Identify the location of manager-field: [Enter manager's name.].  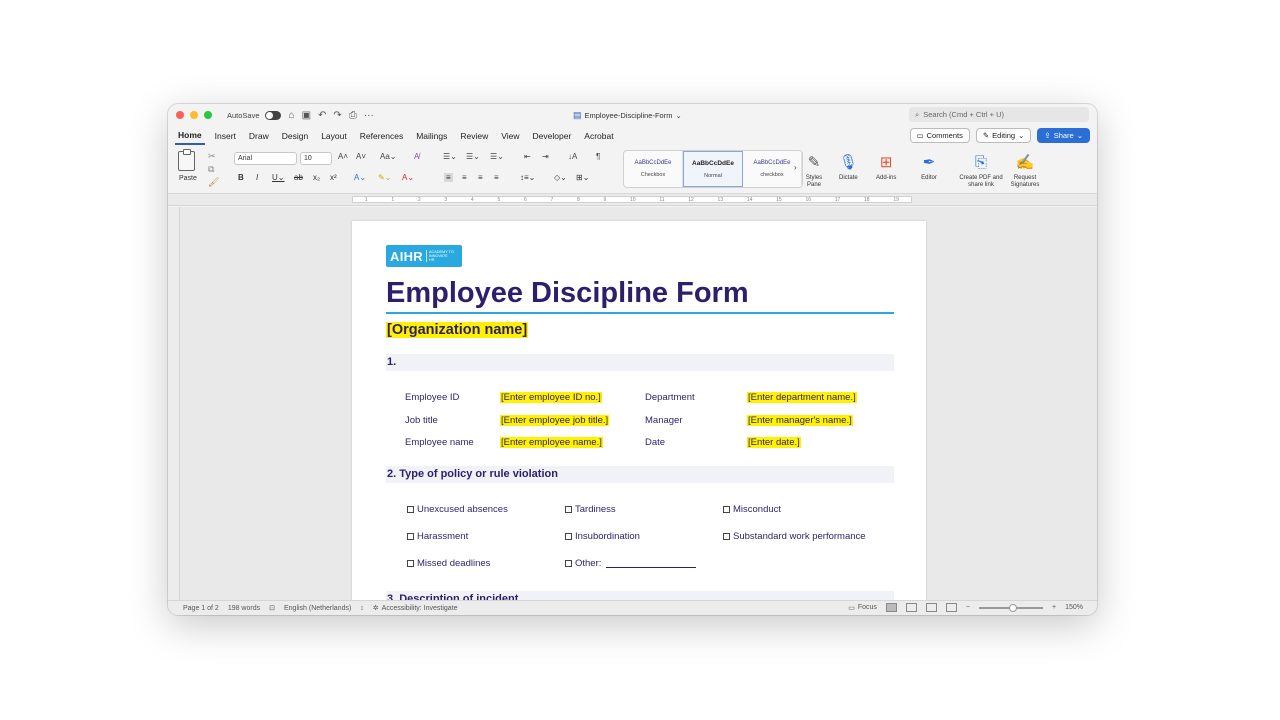
(800, 420).